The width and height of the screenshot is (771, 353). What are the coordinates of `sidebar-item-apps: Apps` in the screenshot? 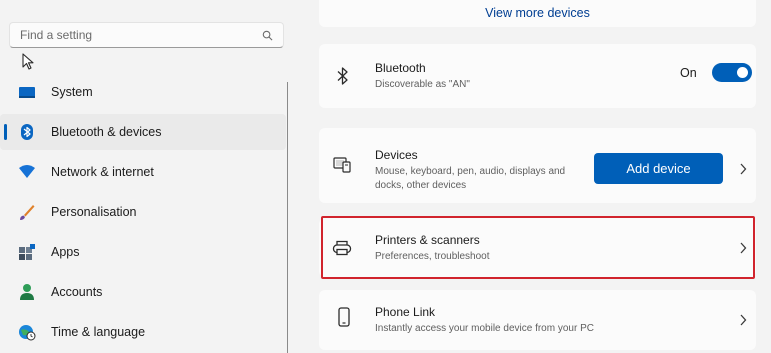 It's located at (143, 252).